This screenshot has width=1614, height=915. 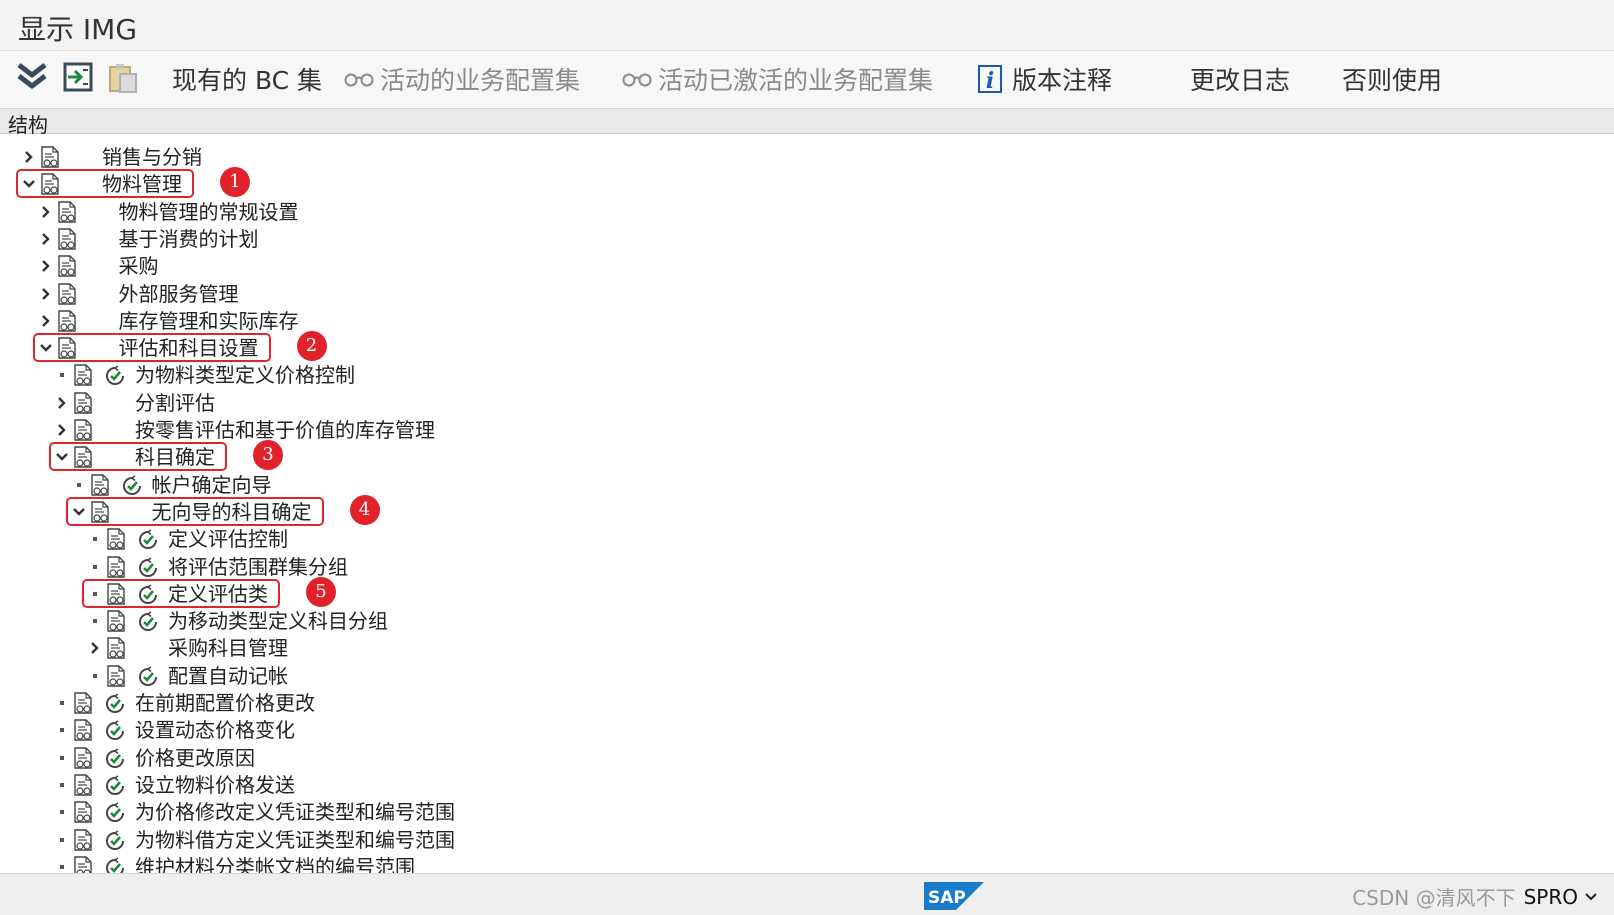 What do you see at coordinates (450, 703) in the screenshot?
I see `tree-node: 在前期配置价格更改` at bounding box center [450, 703].